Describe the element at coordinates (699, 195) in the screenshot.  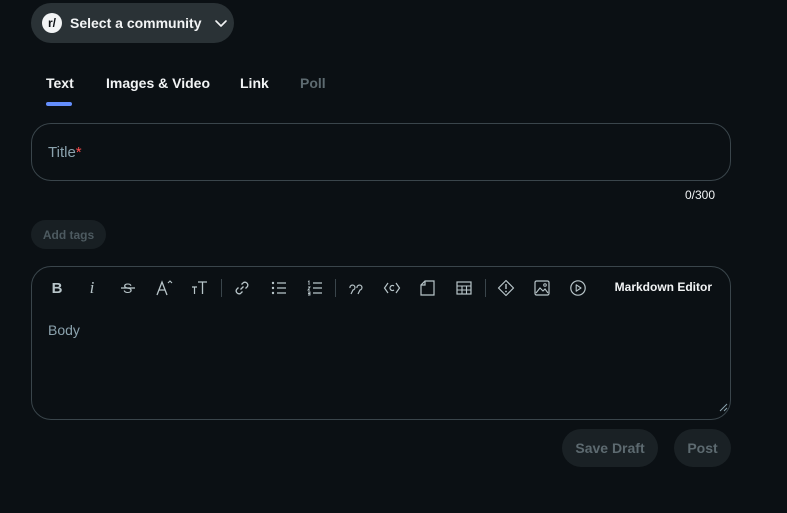
I see `title-char-counter: 0/300` at that location.